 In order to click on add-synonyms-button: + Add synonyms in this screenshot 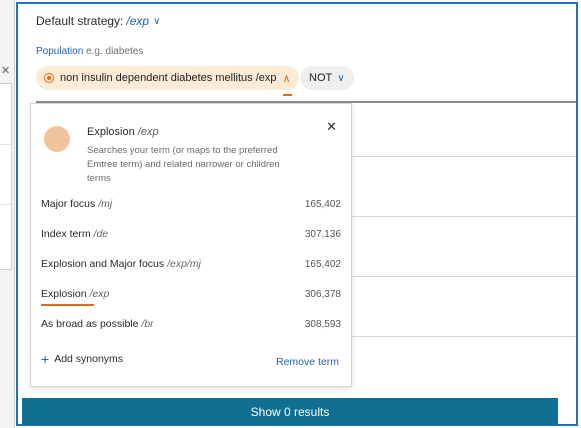, I will do `click(82, 359)`.